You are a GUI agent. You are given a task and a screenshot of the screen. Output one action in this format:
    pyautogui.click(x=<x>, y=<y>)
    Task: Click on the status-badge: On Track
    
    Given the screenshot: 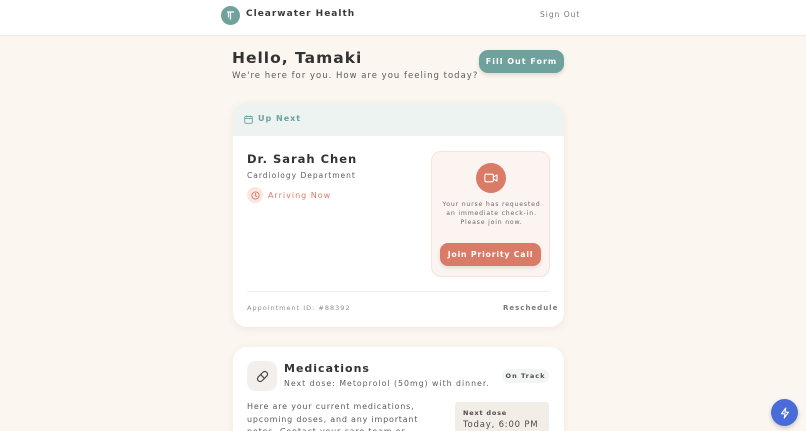 What is the action you would take?
    pyautogui.click(x=525, y=376)
    